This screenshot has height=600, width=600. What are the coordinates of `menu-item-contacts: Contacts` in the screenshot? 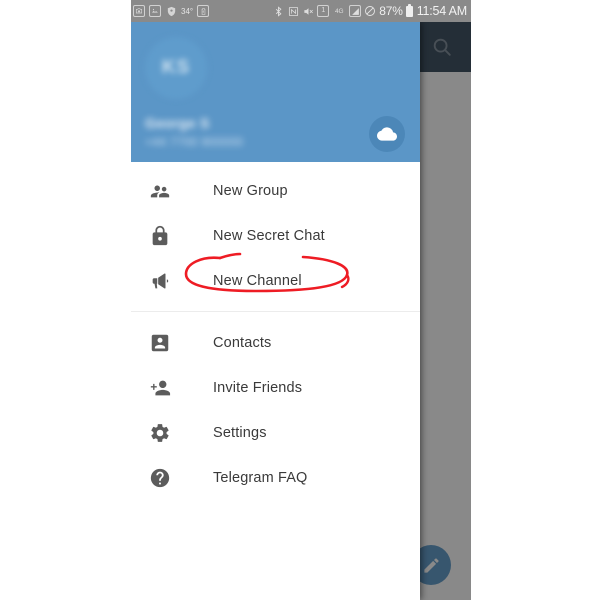 It's located at (275, 342).